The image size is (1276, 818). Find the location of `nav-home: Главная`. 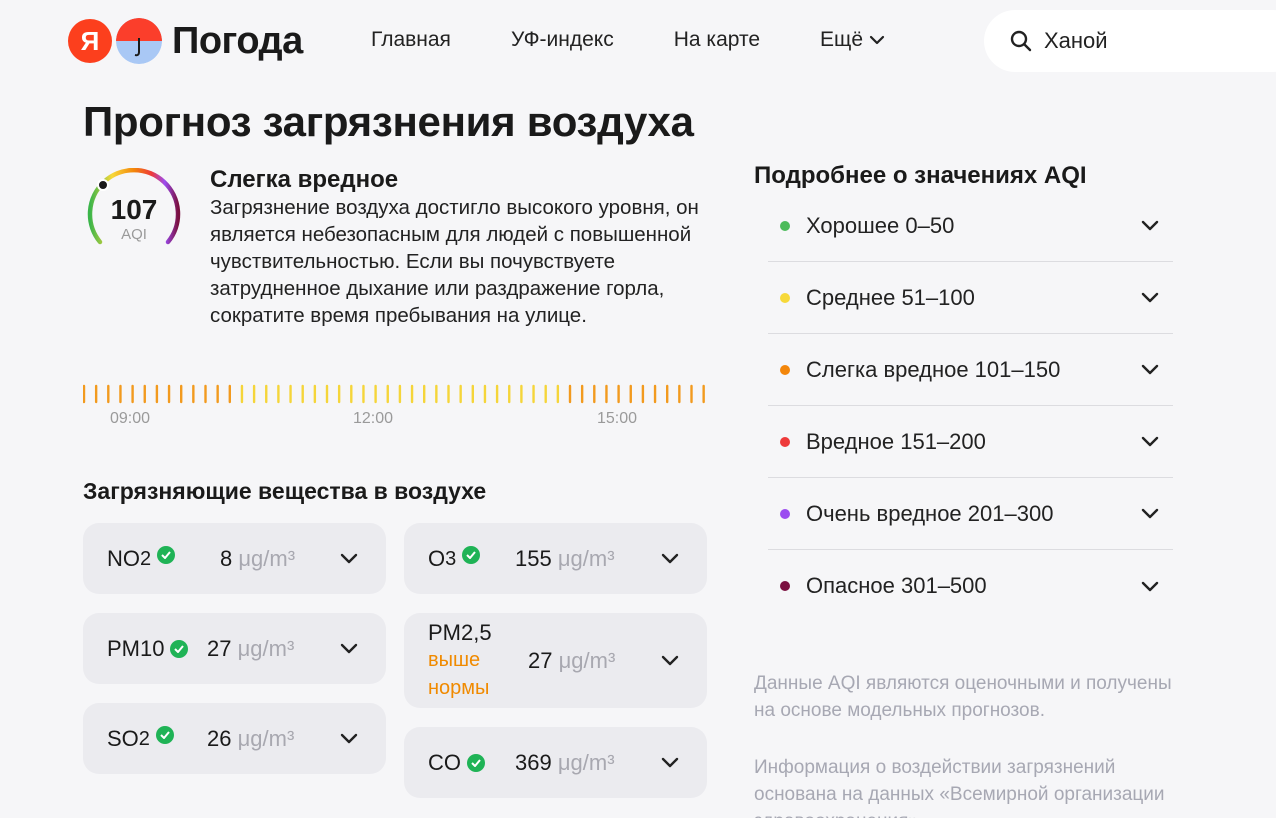

nav-home: Главная is located at coordinates (411, 40).